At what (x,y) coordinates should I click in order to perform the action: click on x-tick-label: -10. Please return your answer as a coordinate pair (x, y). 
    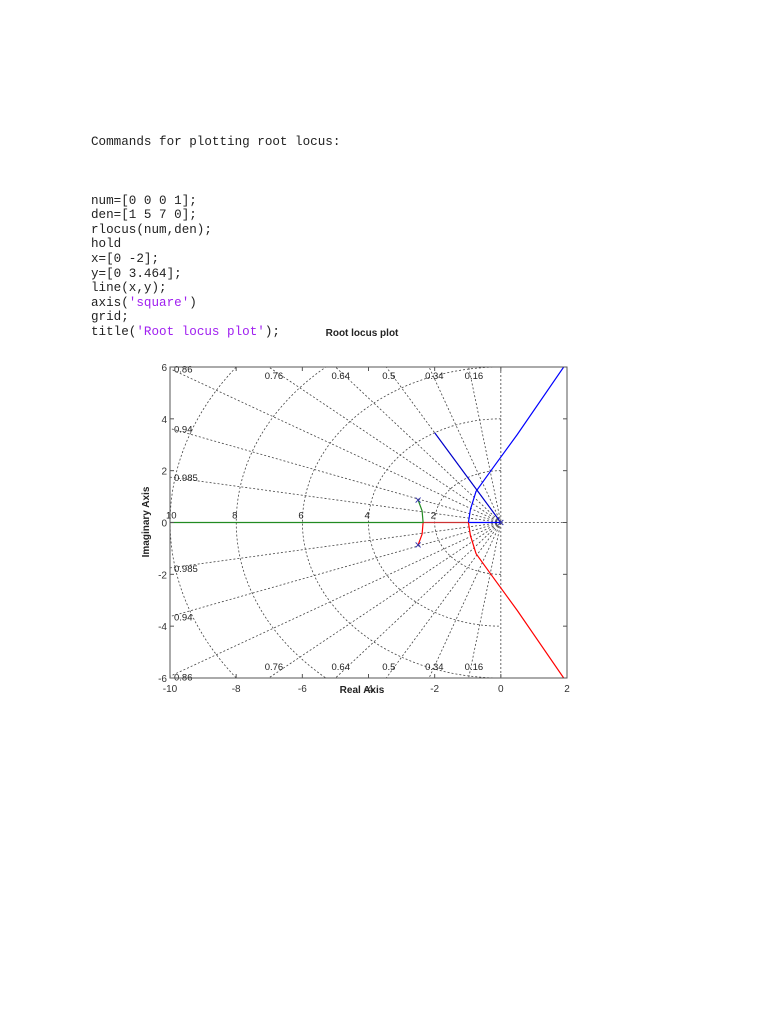
    Looking at the image, I should click on (170, 689).